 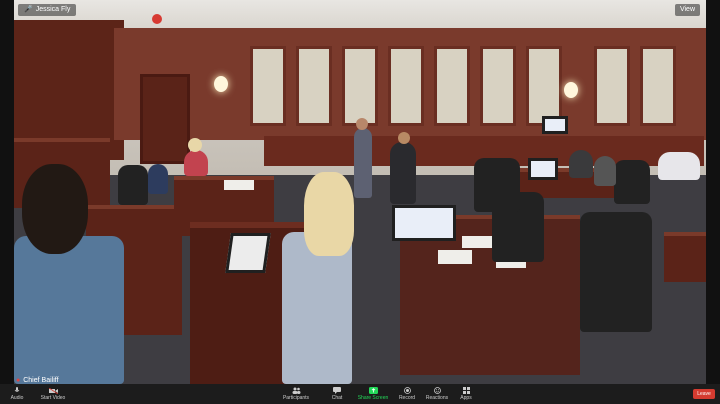 I want to click on record-button: Record, so click(x=407, y=394).